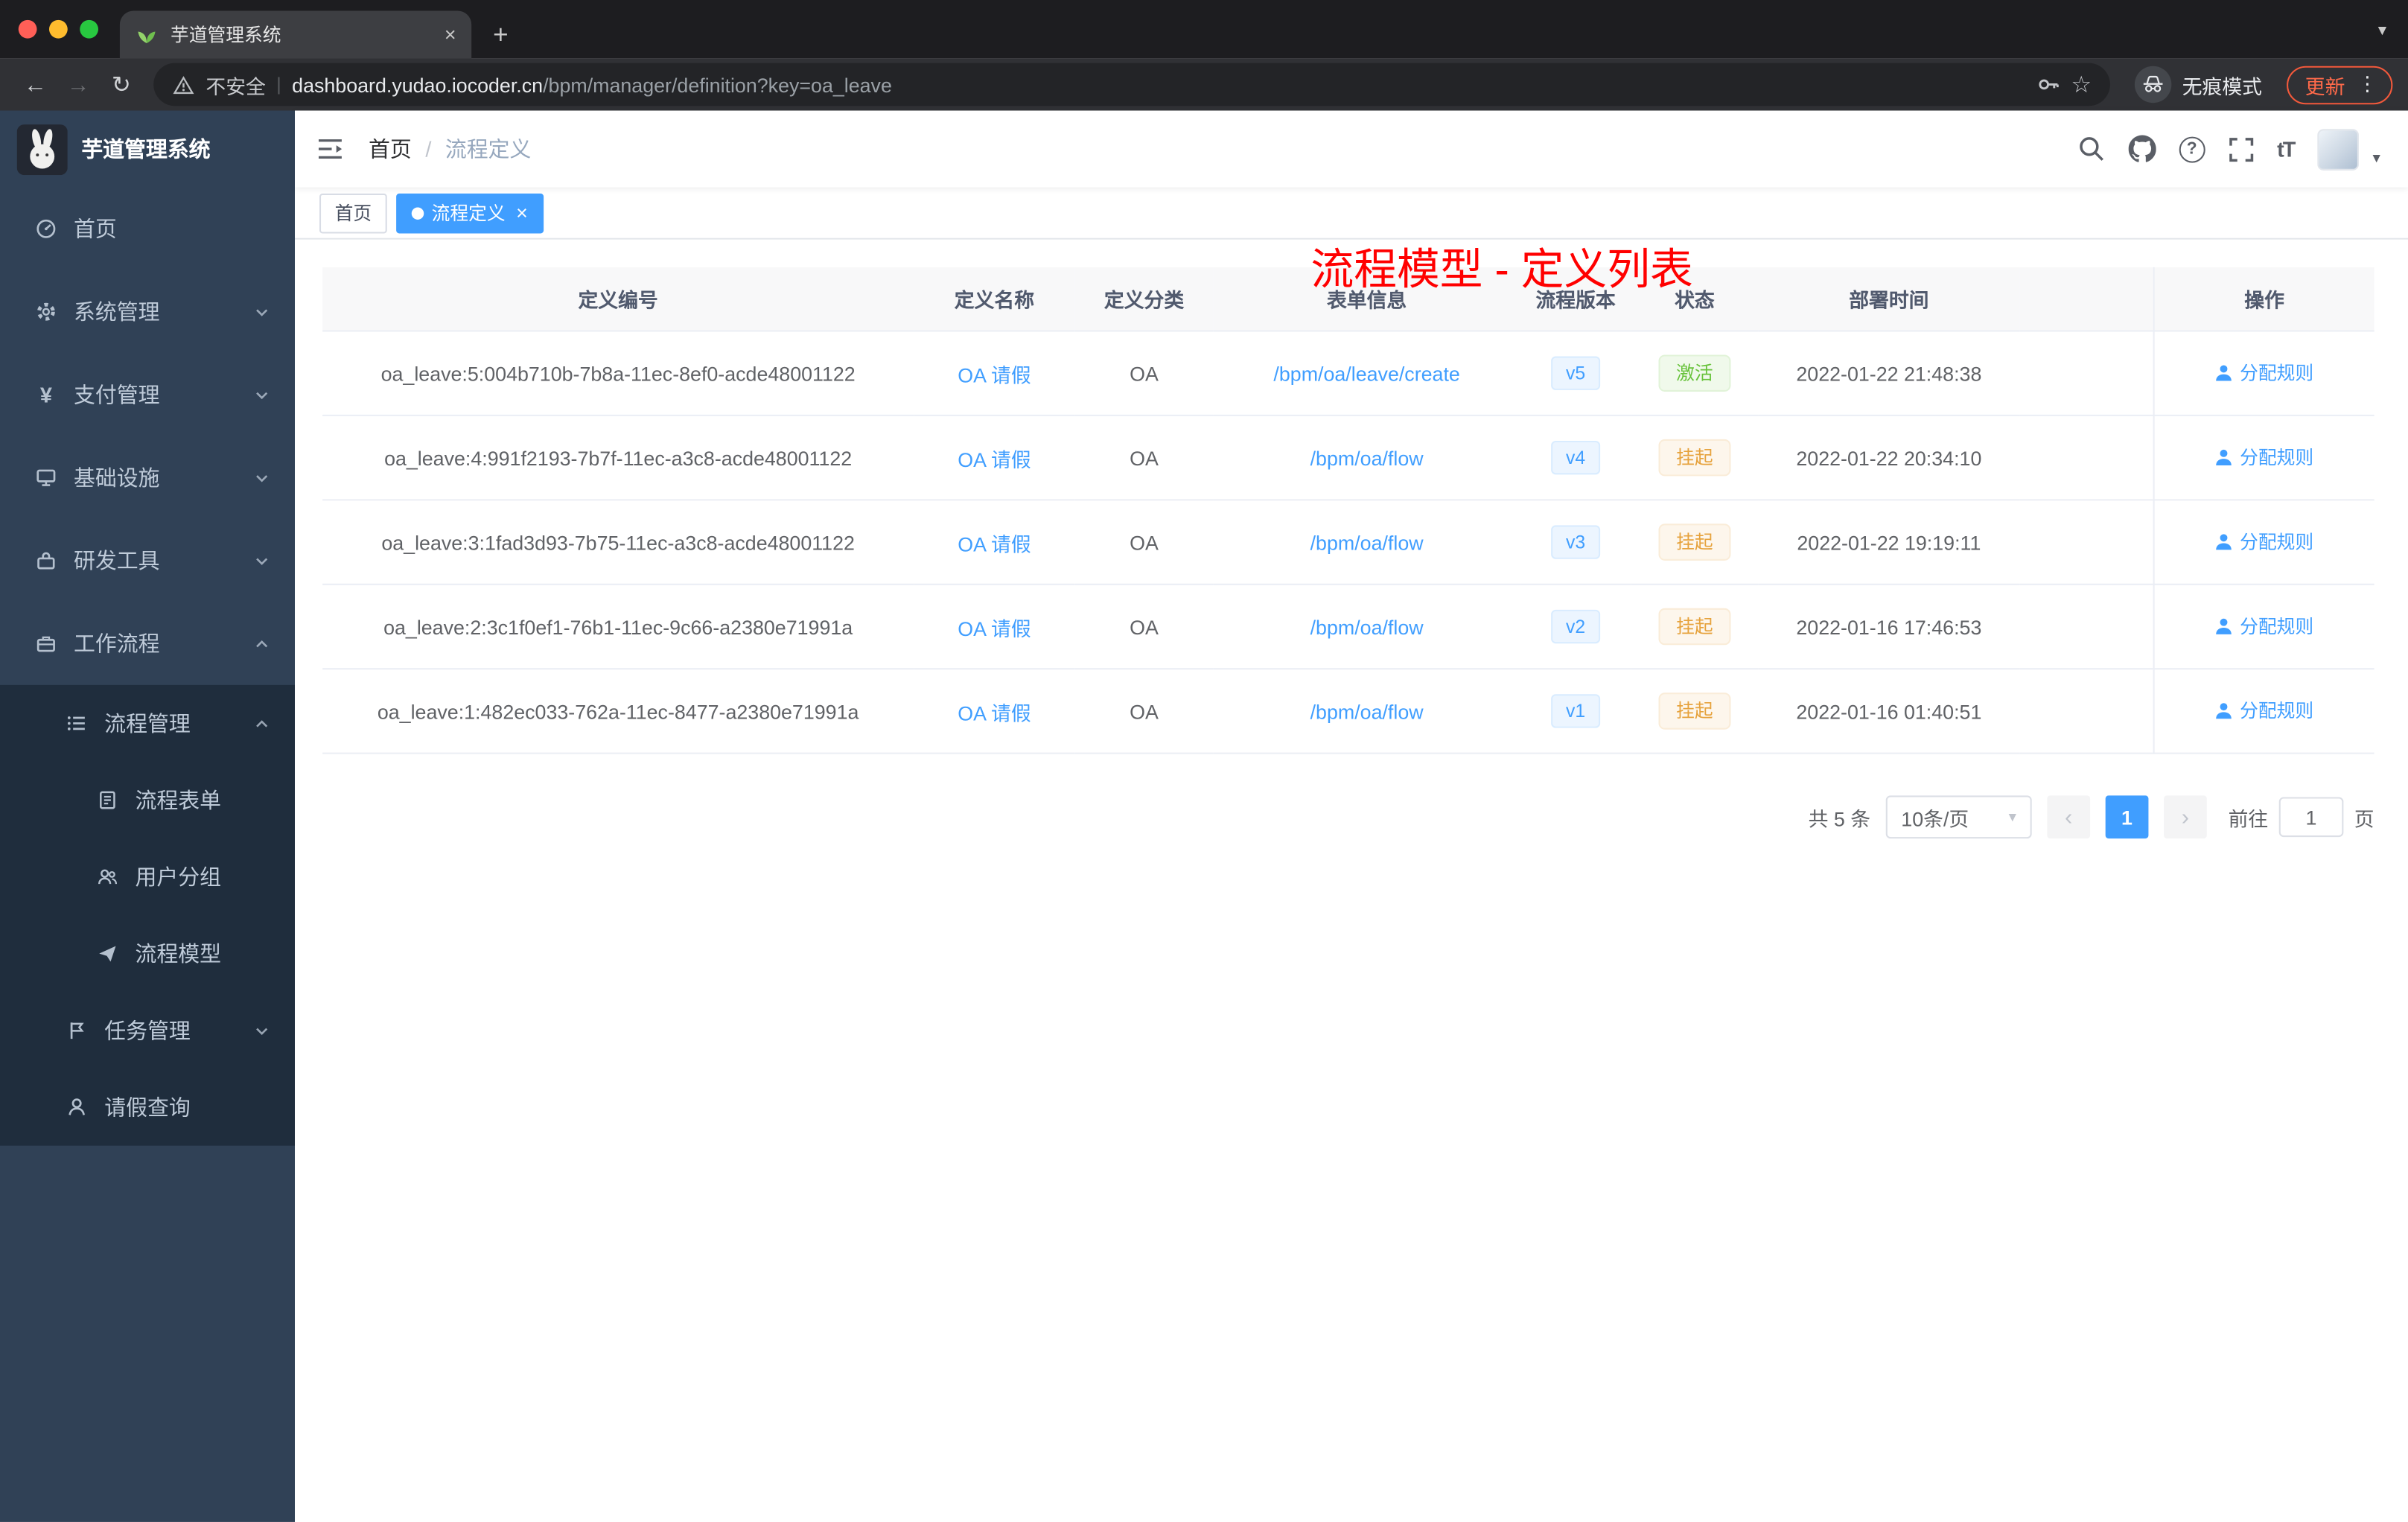 Image resolution: width=2408 pixels, height=1522 pixels. What do you see at coordinates (330, 149) in the screenshot?
I see `hamburger-button` at bounding box center [330, 149].